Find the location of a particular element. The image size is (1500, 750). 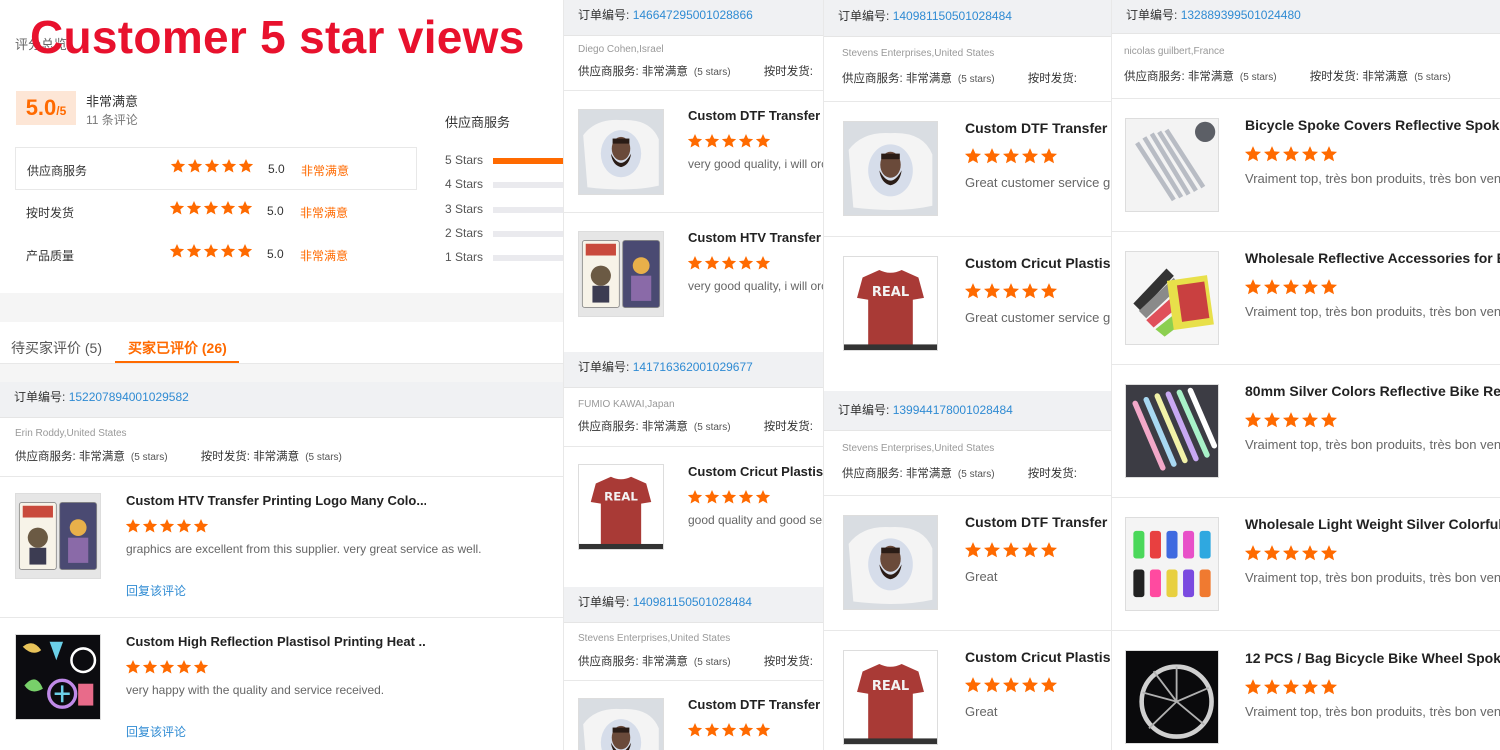

order-number-link: 146647295001028866 is located at coordinates (693, 15).